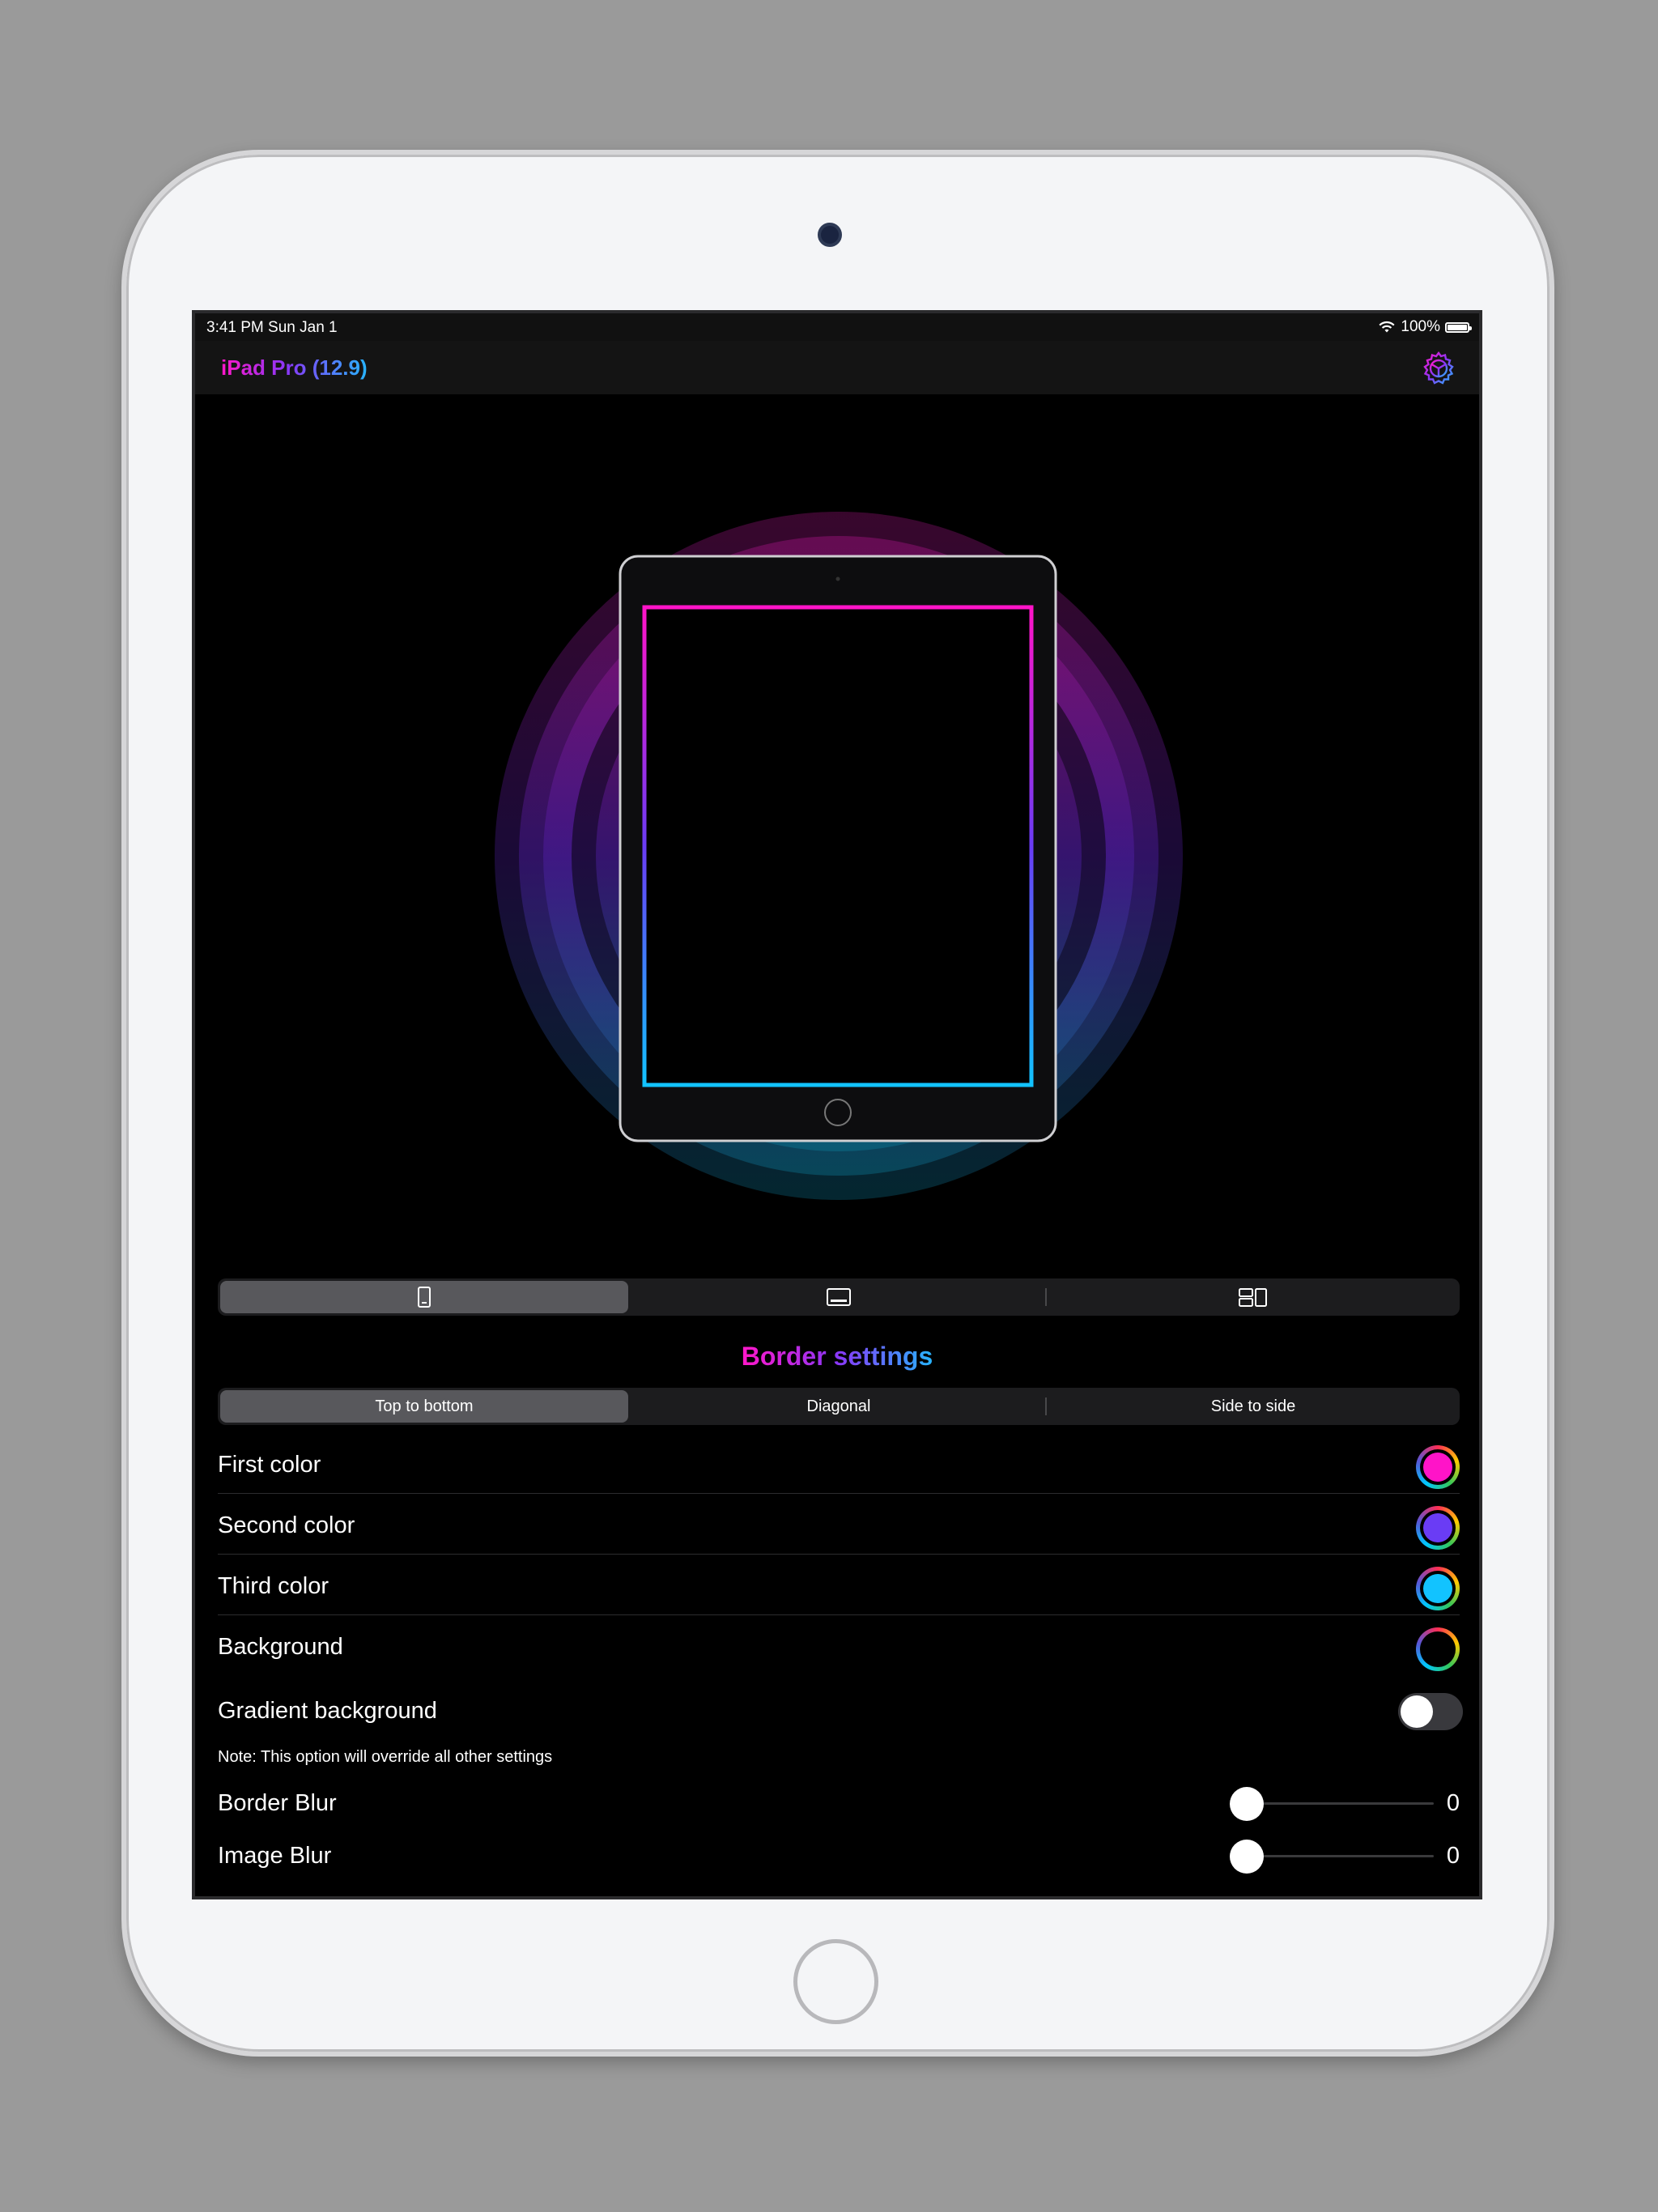 The height and width of the screenshot is (2212, 1658). Describe the element at coordinates (286, 1525) in the screenshot. I see `second-color-label: Second color` at that location.